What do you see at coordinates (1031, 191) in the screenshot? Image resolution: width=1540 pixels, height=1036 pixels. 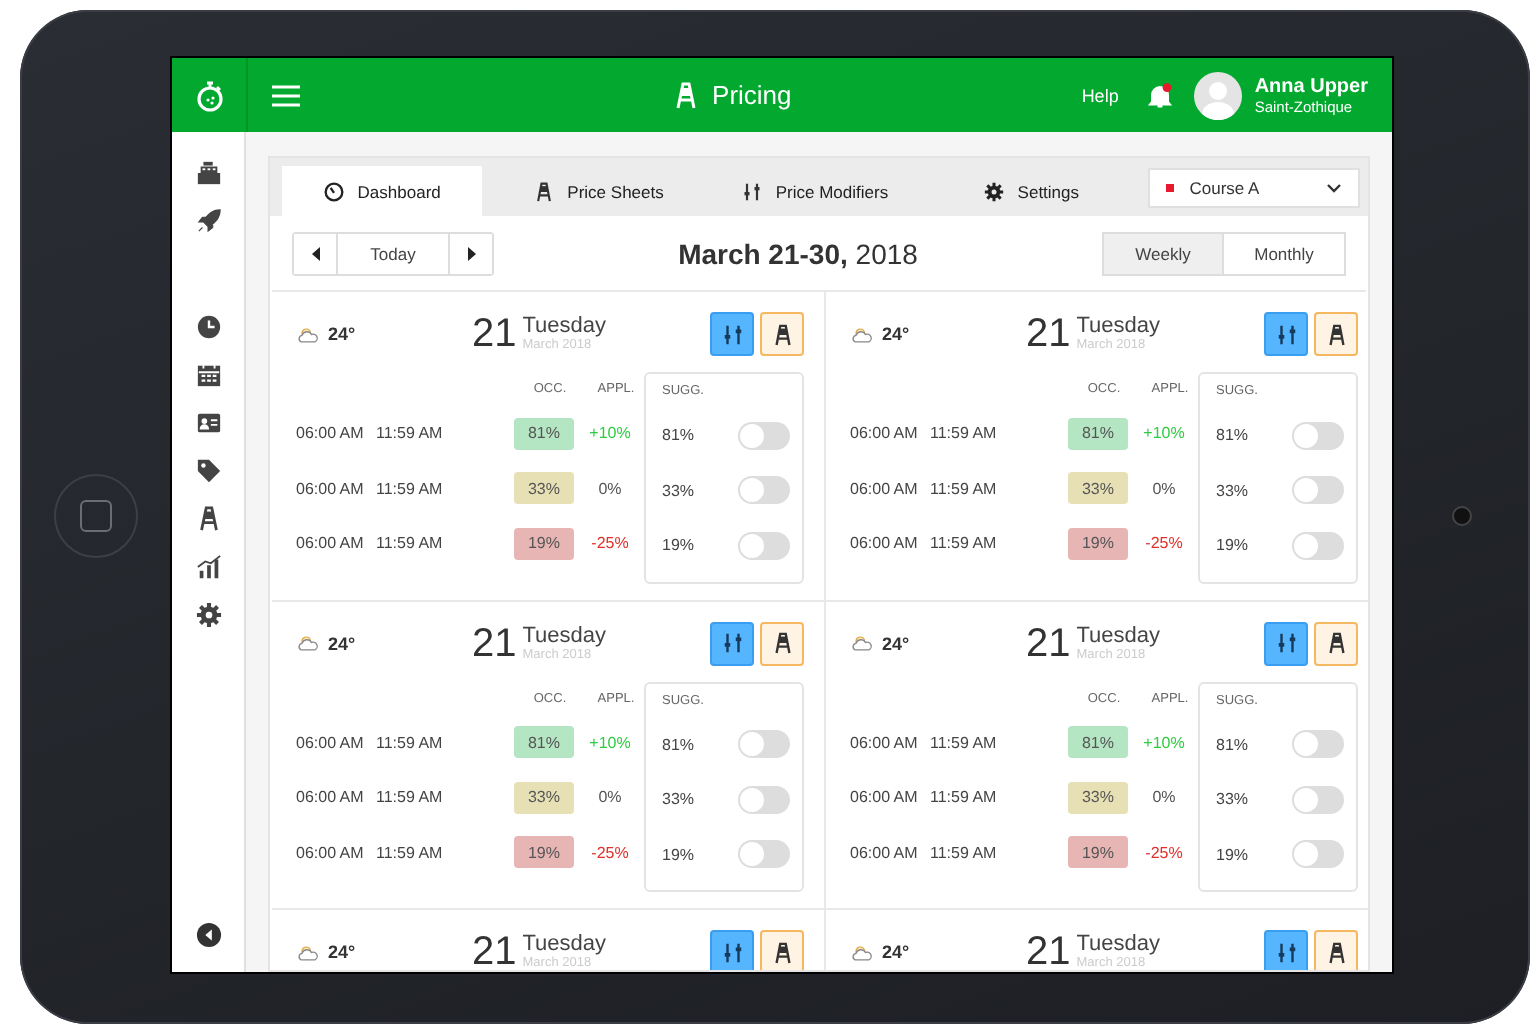 I see `tab: Settings` at bounding box center [1031, 191].